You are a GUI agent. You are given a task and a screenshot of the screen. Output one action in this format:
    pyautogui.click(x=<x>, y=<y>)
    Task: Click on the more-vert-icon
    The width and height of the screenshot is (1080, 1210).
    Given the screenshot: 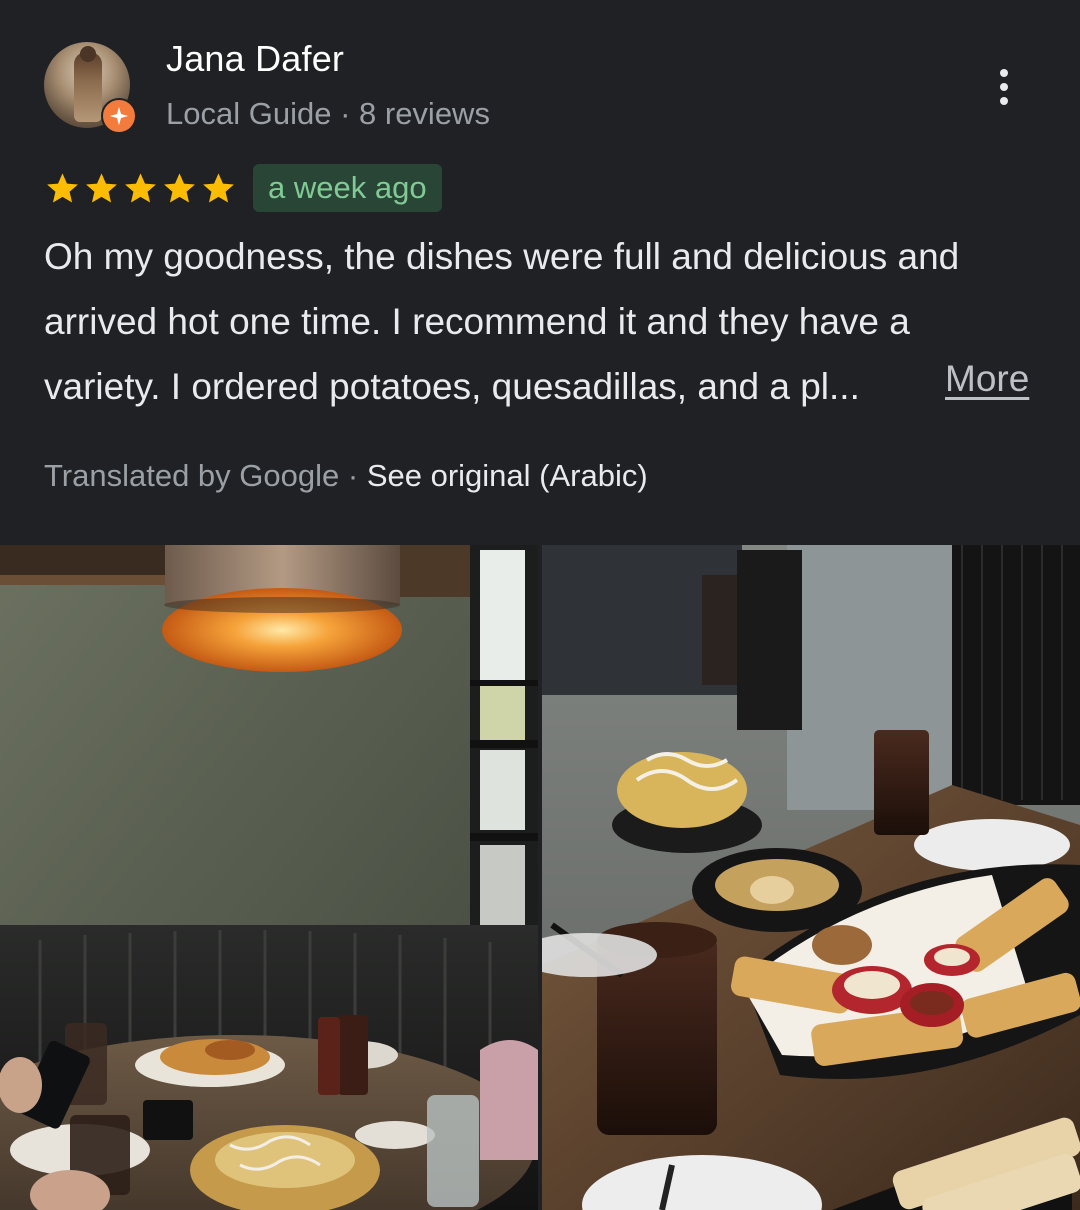 What is the action you would take?
    pyautogui.click(x=1004, y=87)
    